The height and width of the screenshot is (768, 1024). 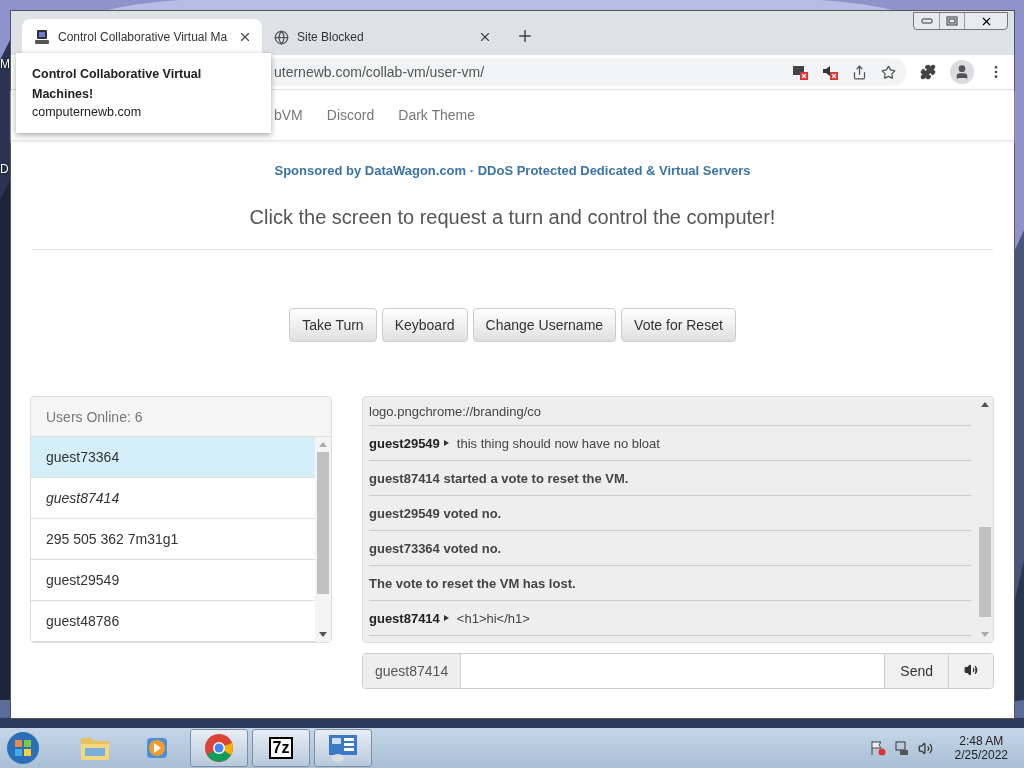 I want to click on chat-username: guest87414, so click(x=404, y=618).